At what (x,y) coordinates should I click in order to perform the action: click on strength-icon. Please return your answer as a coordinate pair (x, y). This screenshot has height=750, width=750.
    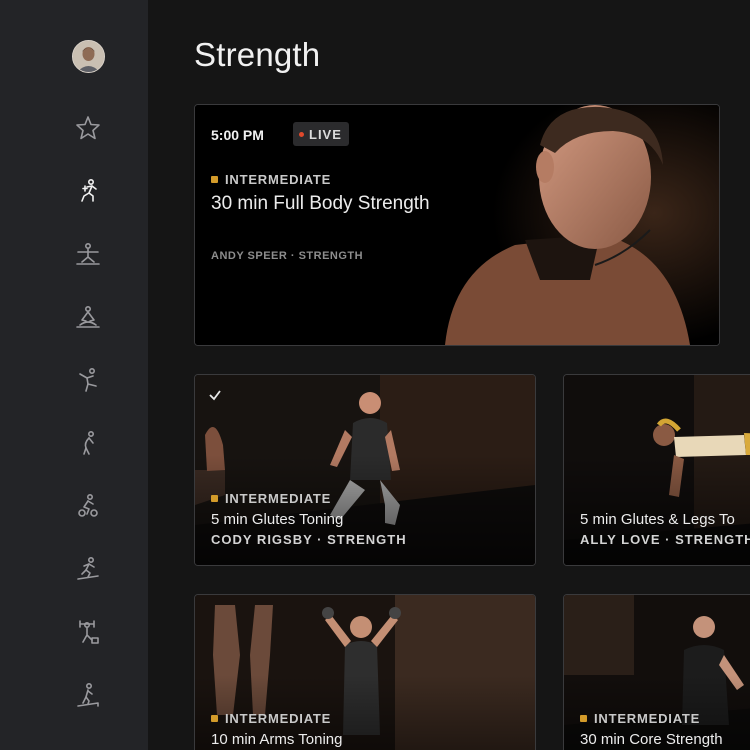
    Looking at the image, I should click on (89, 190).